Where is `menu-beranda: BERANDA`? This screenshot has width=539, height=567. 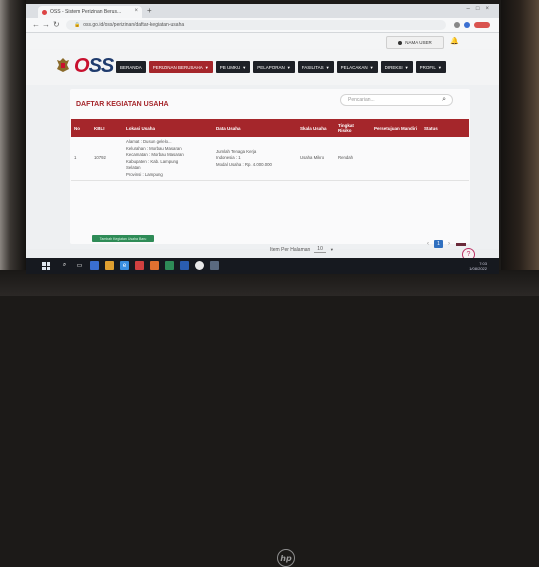
menu-beranda: BERANDA is located at coordinates (131, 67).